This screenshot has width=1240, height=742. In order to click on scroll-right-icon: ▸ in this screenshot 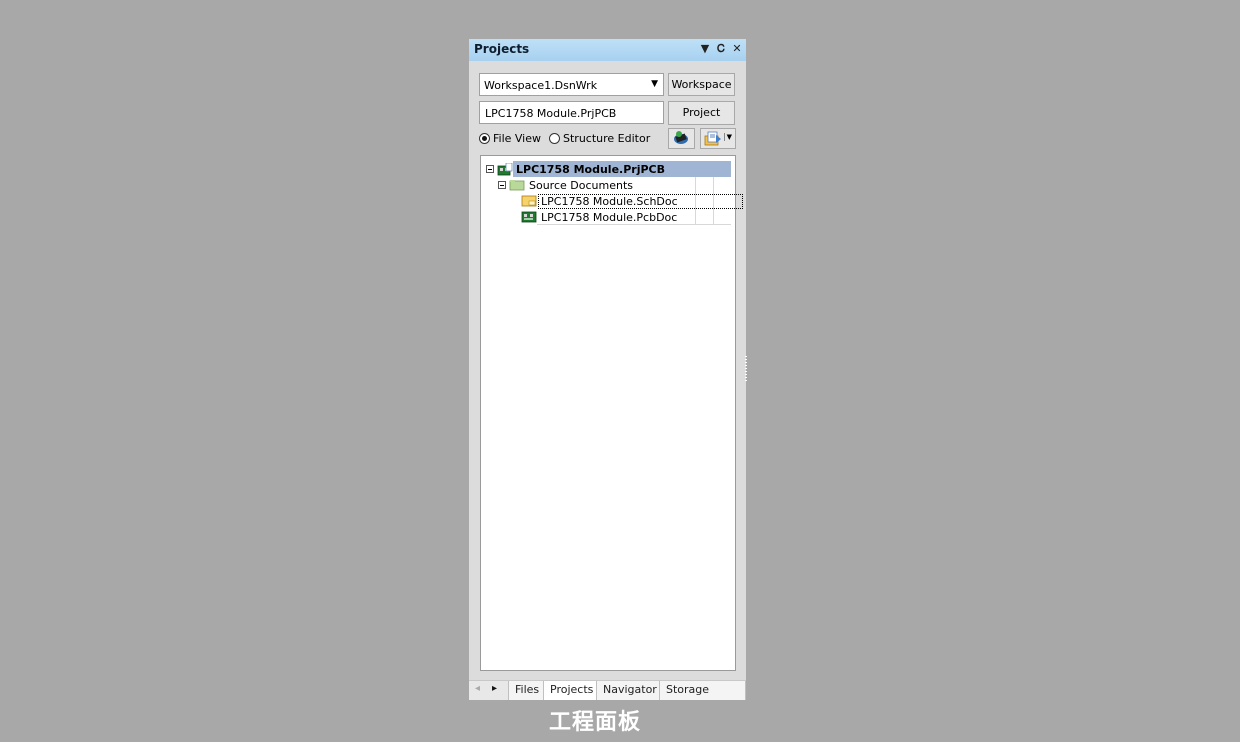, I will do `click(494, 688)`.